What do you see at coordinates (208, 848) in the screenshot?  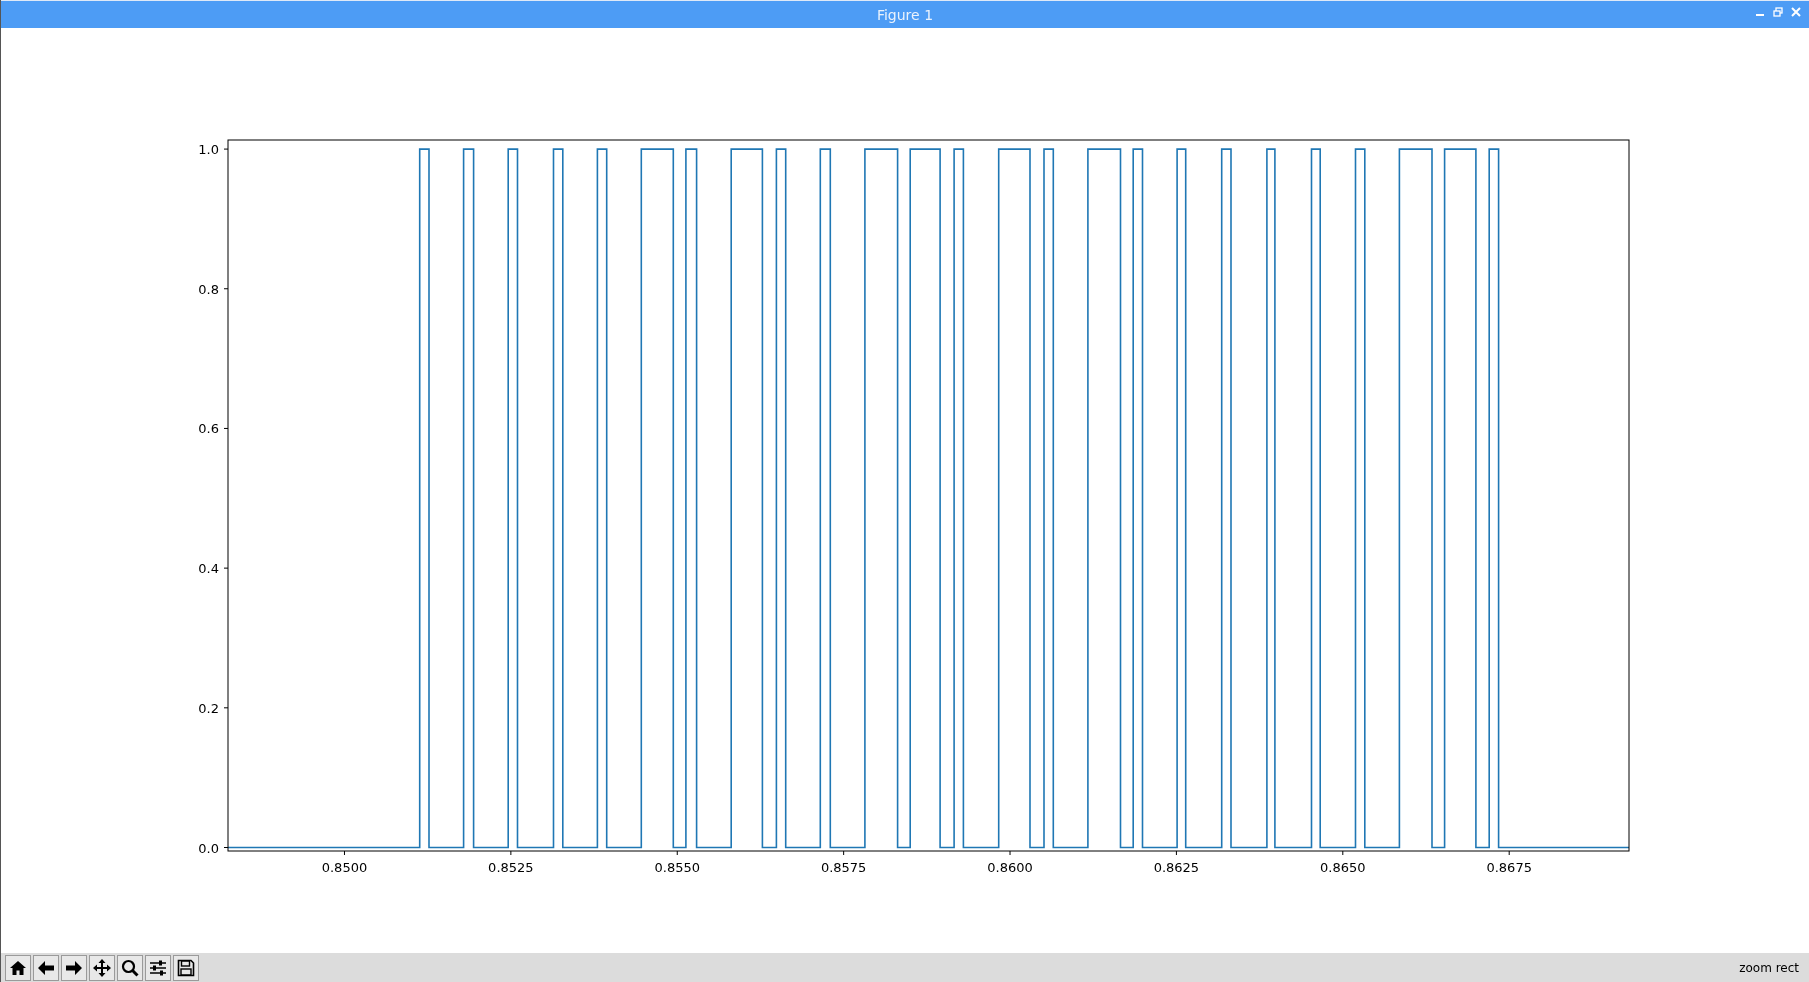 I see `tick-label: 0.0` at bounding box center [208, 848].